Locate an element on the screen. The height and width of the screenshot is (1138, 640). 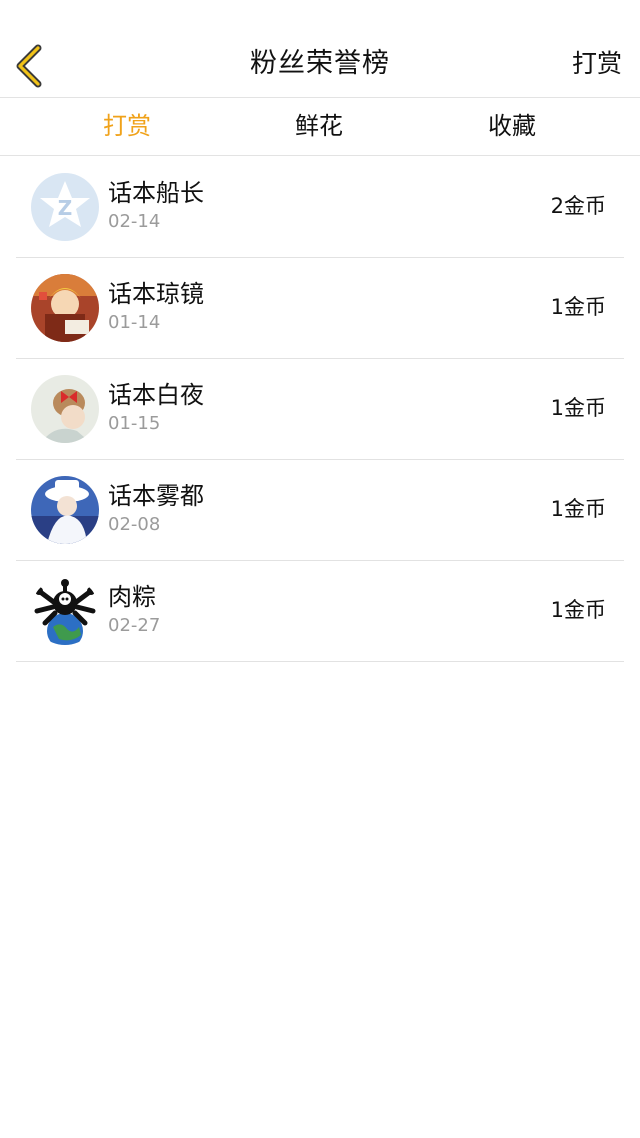
chevron-left-icon is located at coordinates (30, 65).